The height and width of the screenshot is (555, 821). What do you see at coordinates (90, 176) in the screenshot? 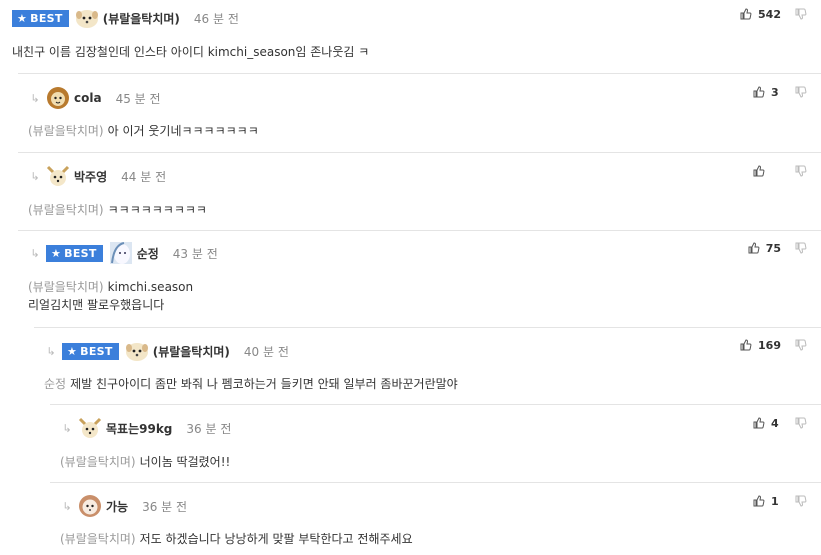
I see `comment-author: 박주영` at bounding box center [90, 176].